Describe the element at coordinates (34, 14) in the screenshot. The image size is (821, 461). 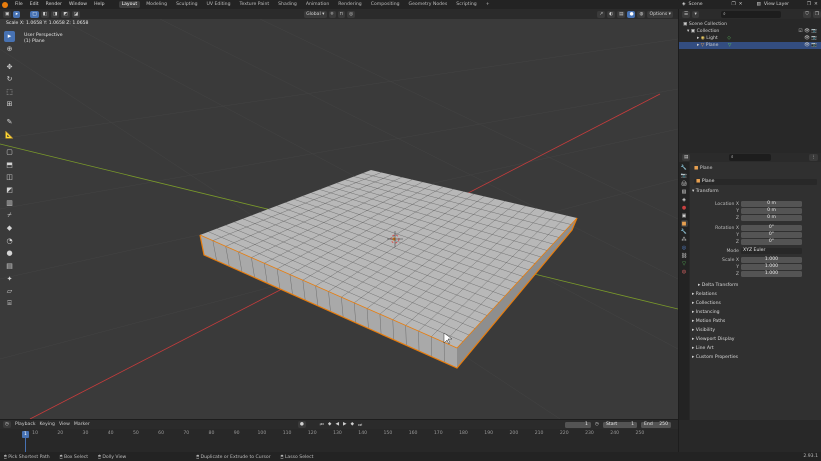
I see `select-mode-new-icon: □` at that location.